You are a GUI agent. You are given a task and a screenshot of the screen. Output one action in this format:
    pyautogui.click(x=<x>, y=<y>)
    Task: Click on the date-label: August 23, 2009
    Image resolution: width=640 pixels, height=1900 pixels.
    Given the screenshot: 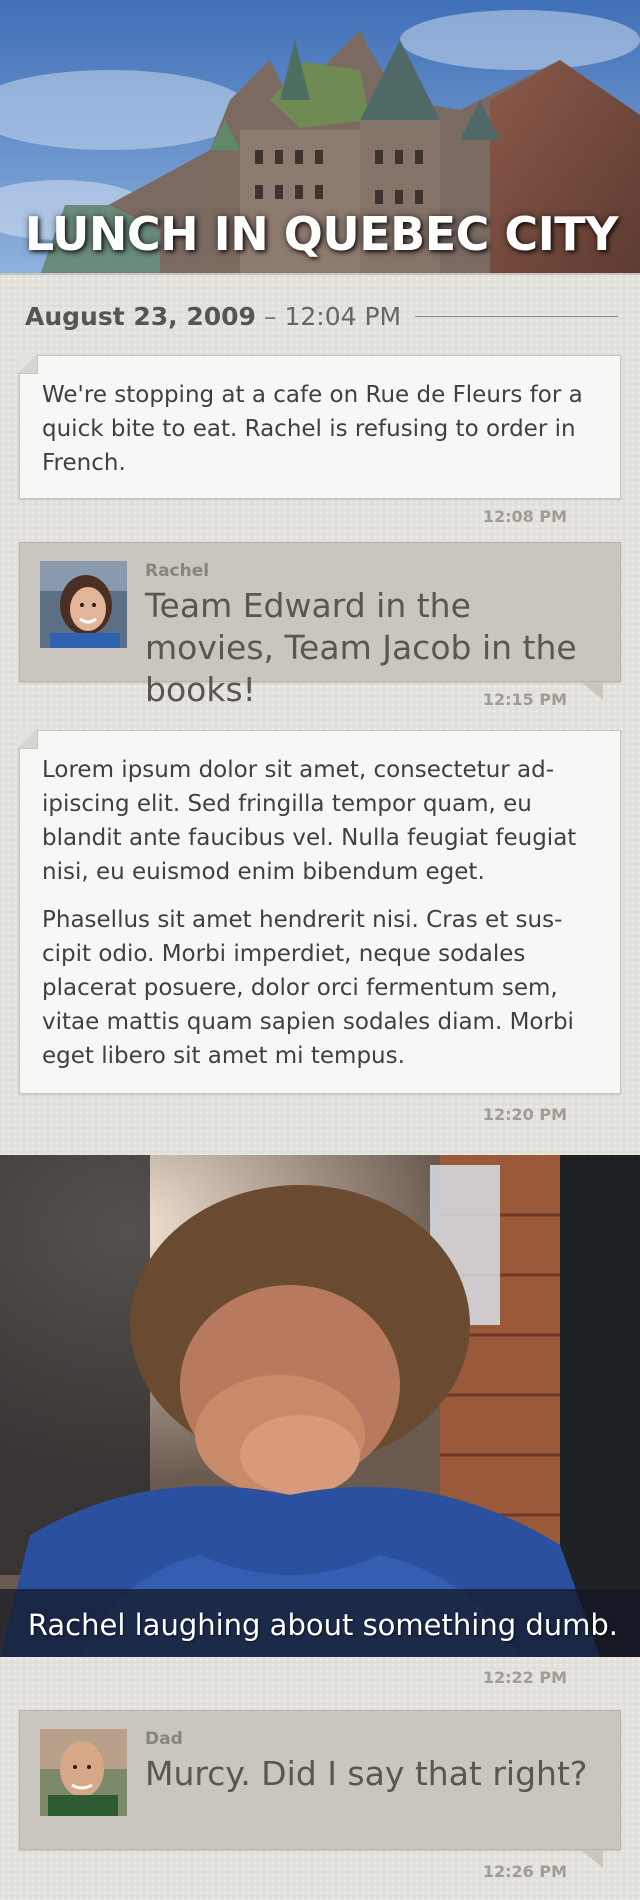 What is the action you would take?
    pyautogui.click(x=140, y=316)
    